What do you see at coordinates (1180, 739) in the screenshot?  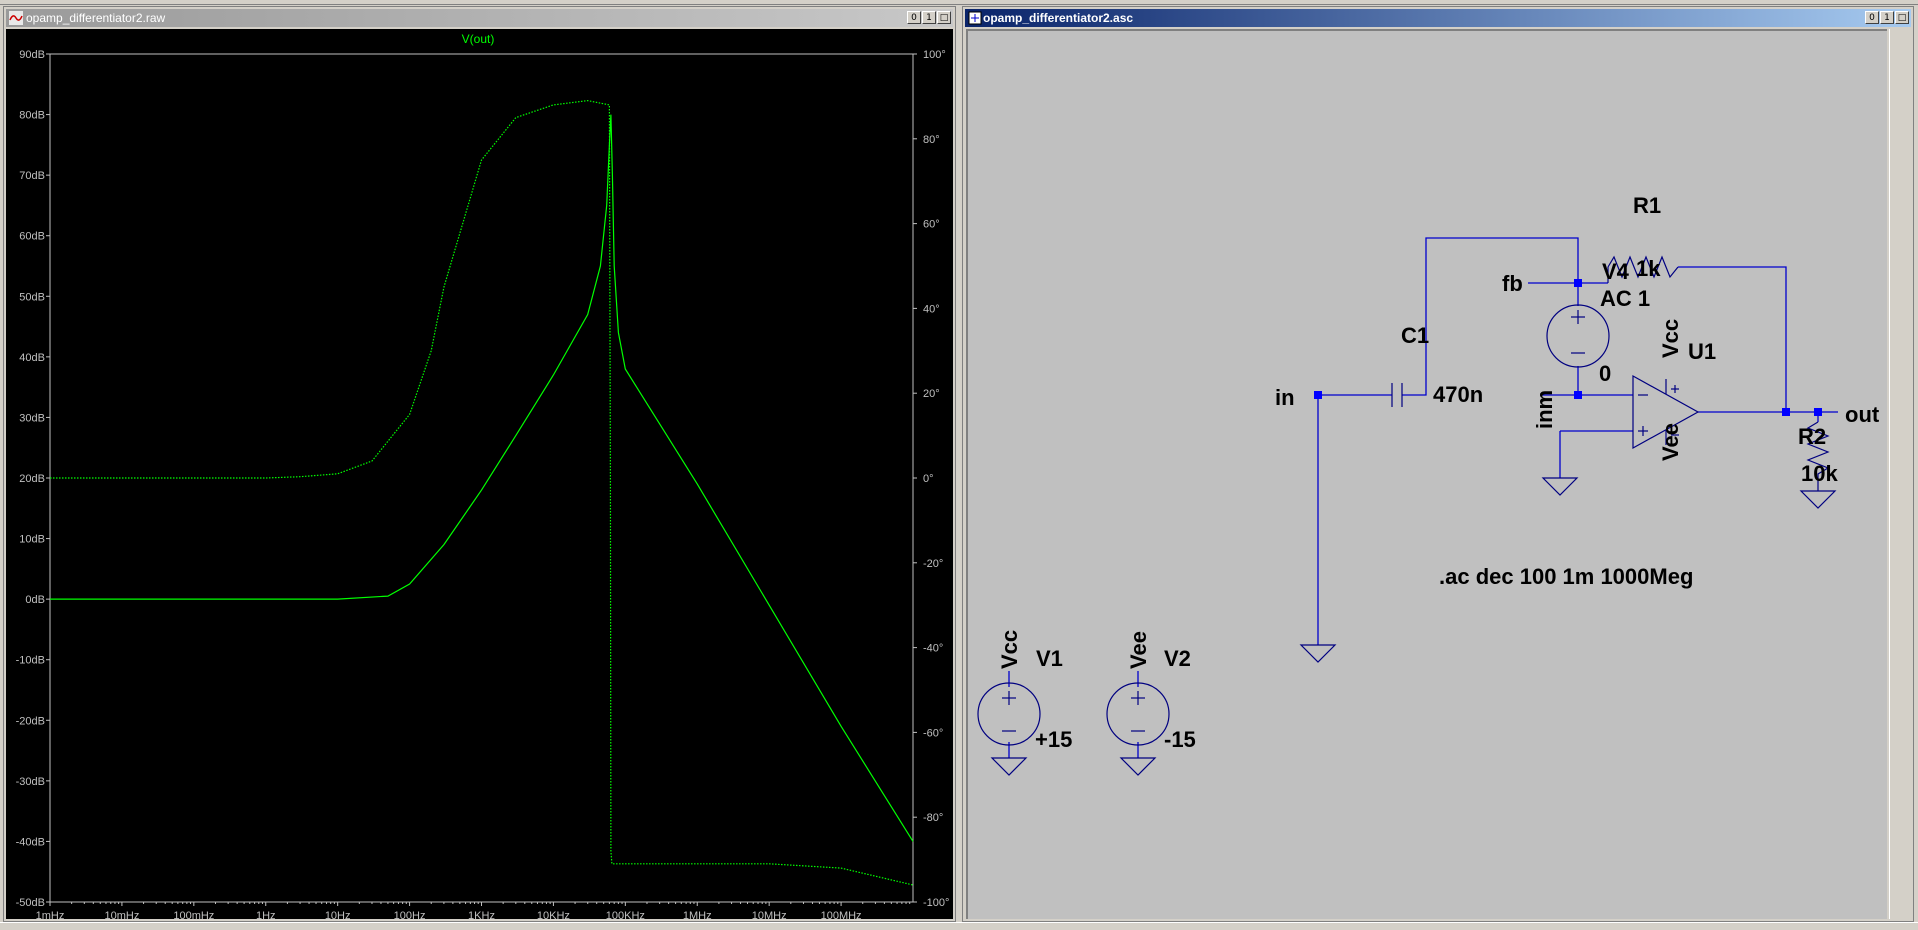 I see `v2-value-label: -15` at bounding box center [1180, 739].